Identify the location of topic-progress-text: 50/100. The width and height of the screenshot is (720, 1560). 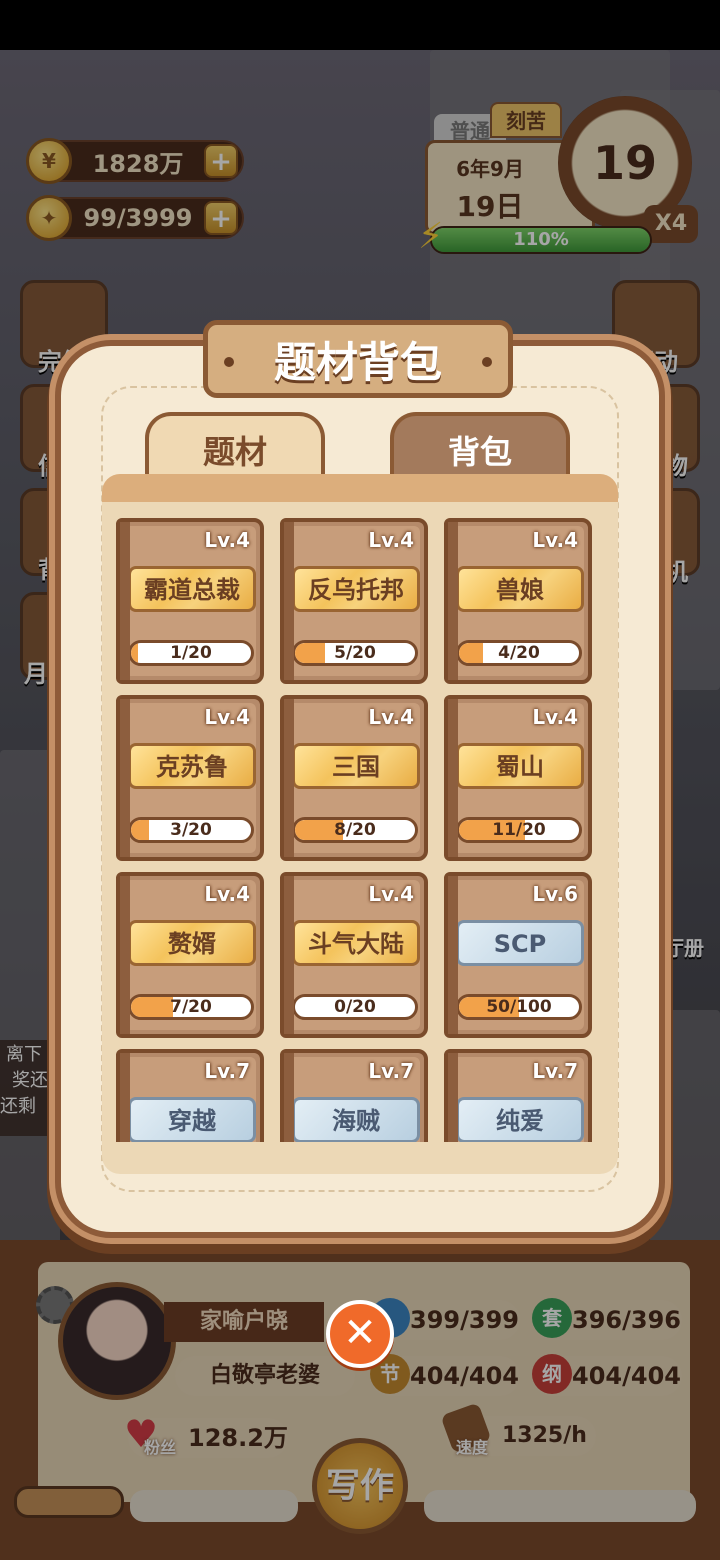
(519, 1007).